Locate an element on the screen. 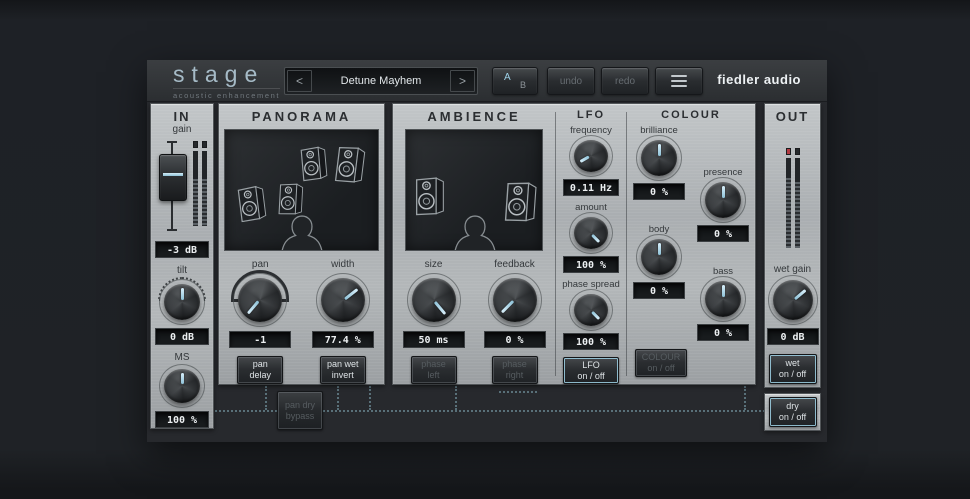  lfo-frequency-knob is located at coordinates (591, 156).